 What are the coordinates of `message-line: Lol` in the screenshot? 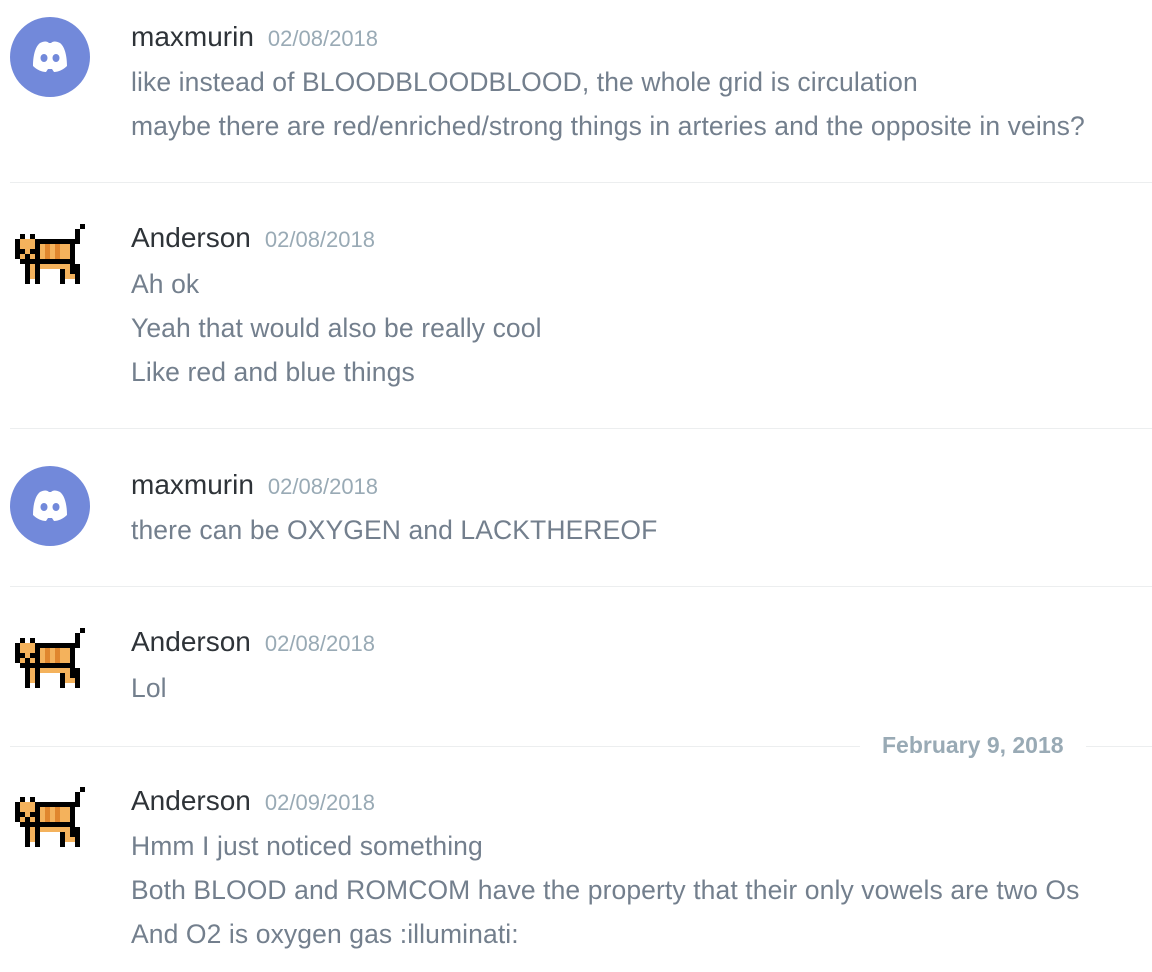 It's located at (149, 688).